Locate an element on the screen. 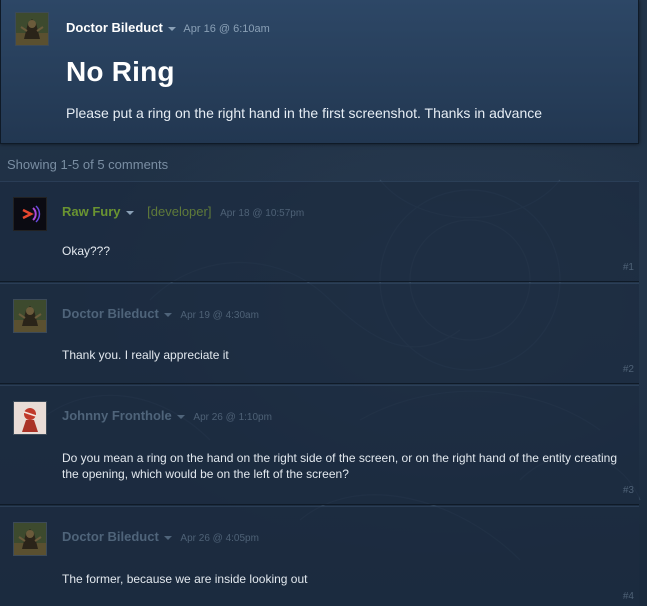 Image resolution: width=647 pixels, height=606 pixels. character-avatar-icon is located at coordinates (30, 418).